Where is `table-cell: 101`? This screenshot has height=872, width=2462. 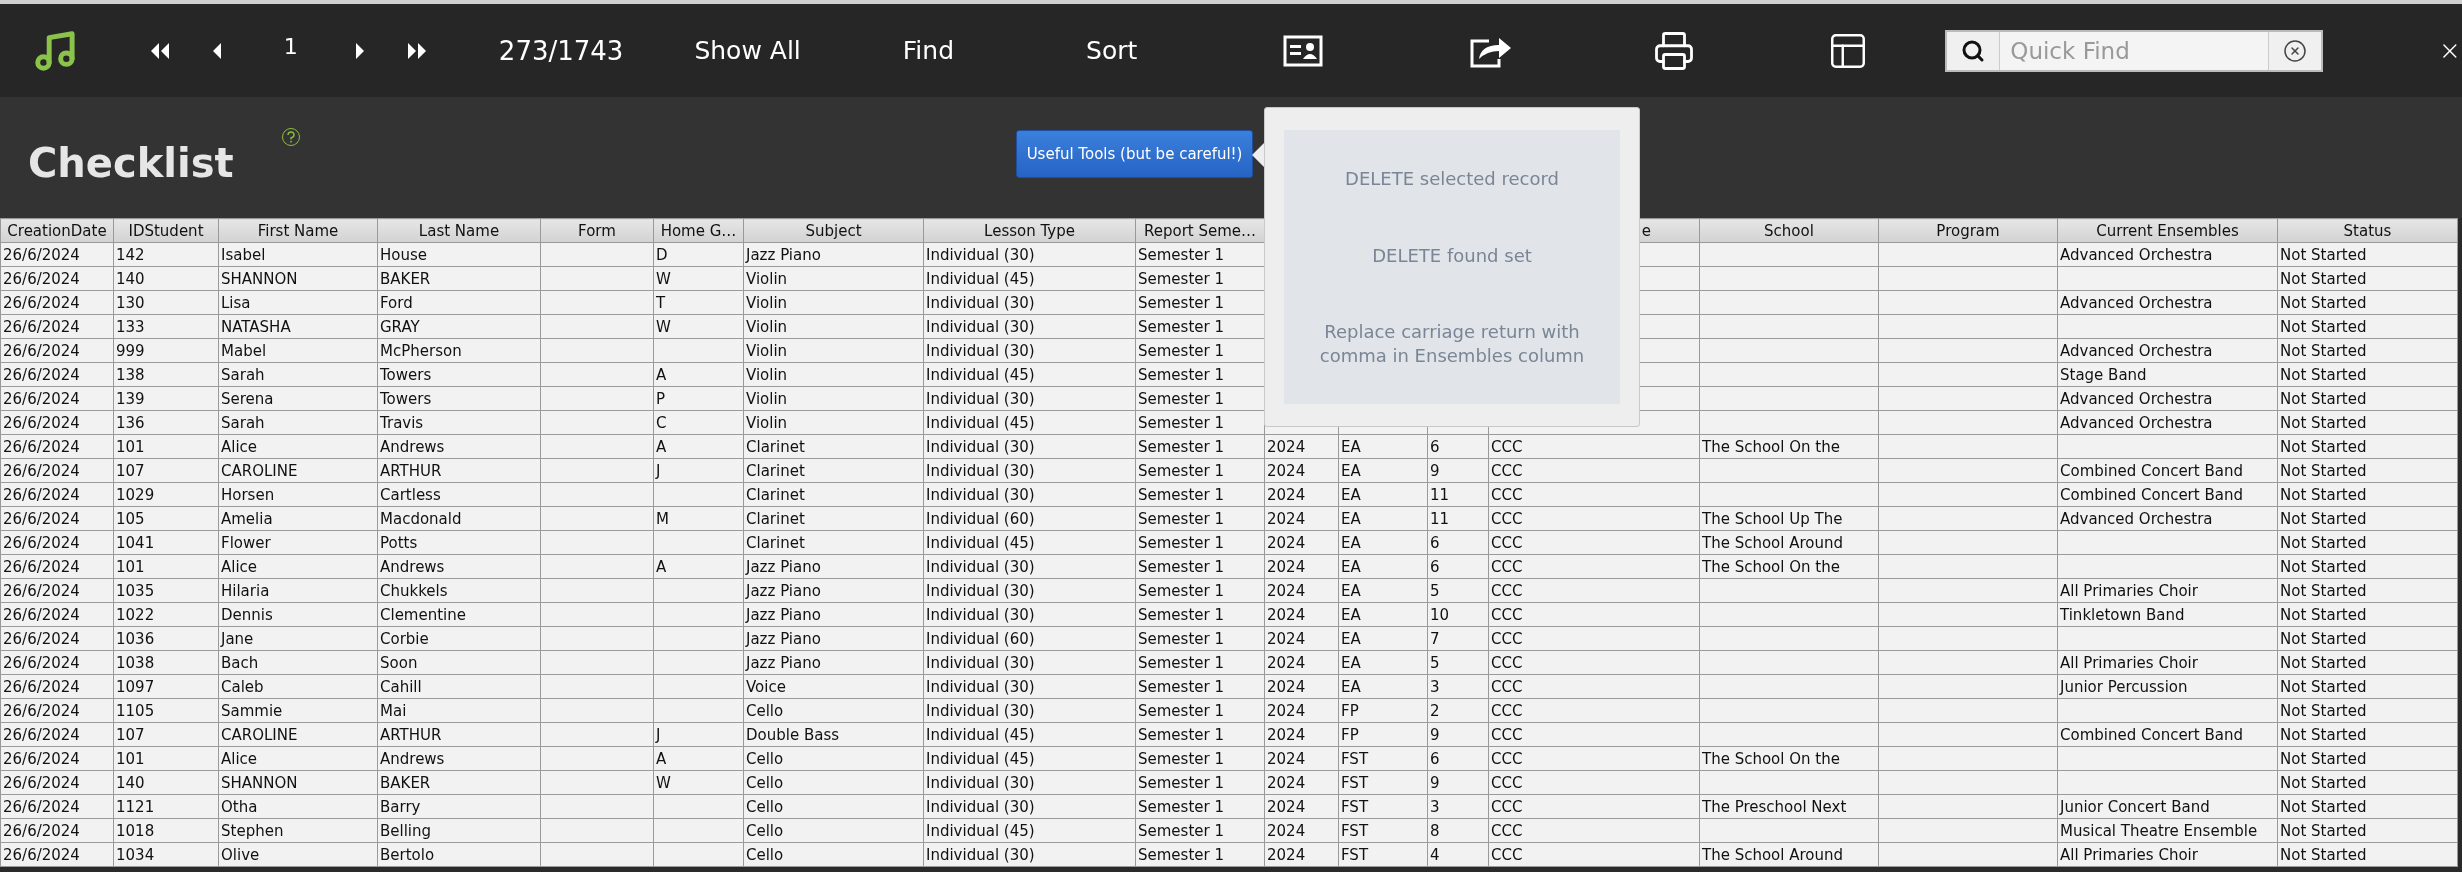 table-cell: 101 is located at coordinates (130, 758).